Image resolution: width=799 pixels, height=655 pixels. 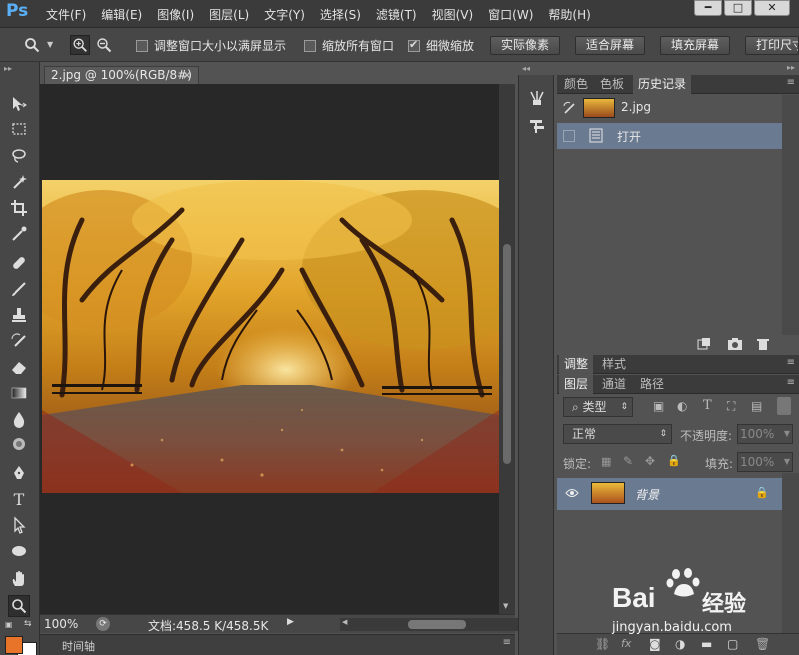 I want to click on vertical-scrollbar-thumb, so click(x=507, y=354).